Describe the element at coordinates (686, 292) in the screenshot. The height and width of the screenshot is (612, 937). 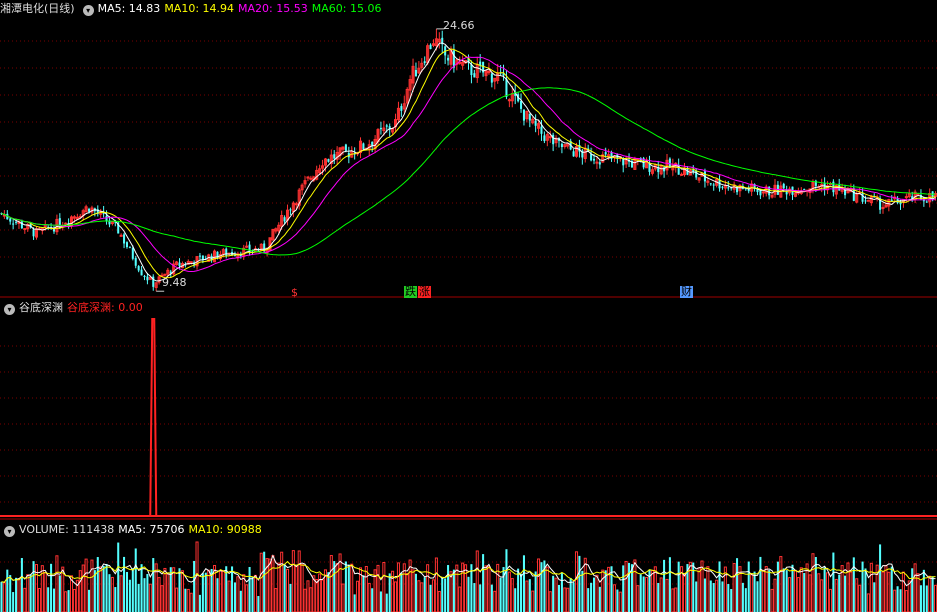
I see `finance-marker: 财` at that location.